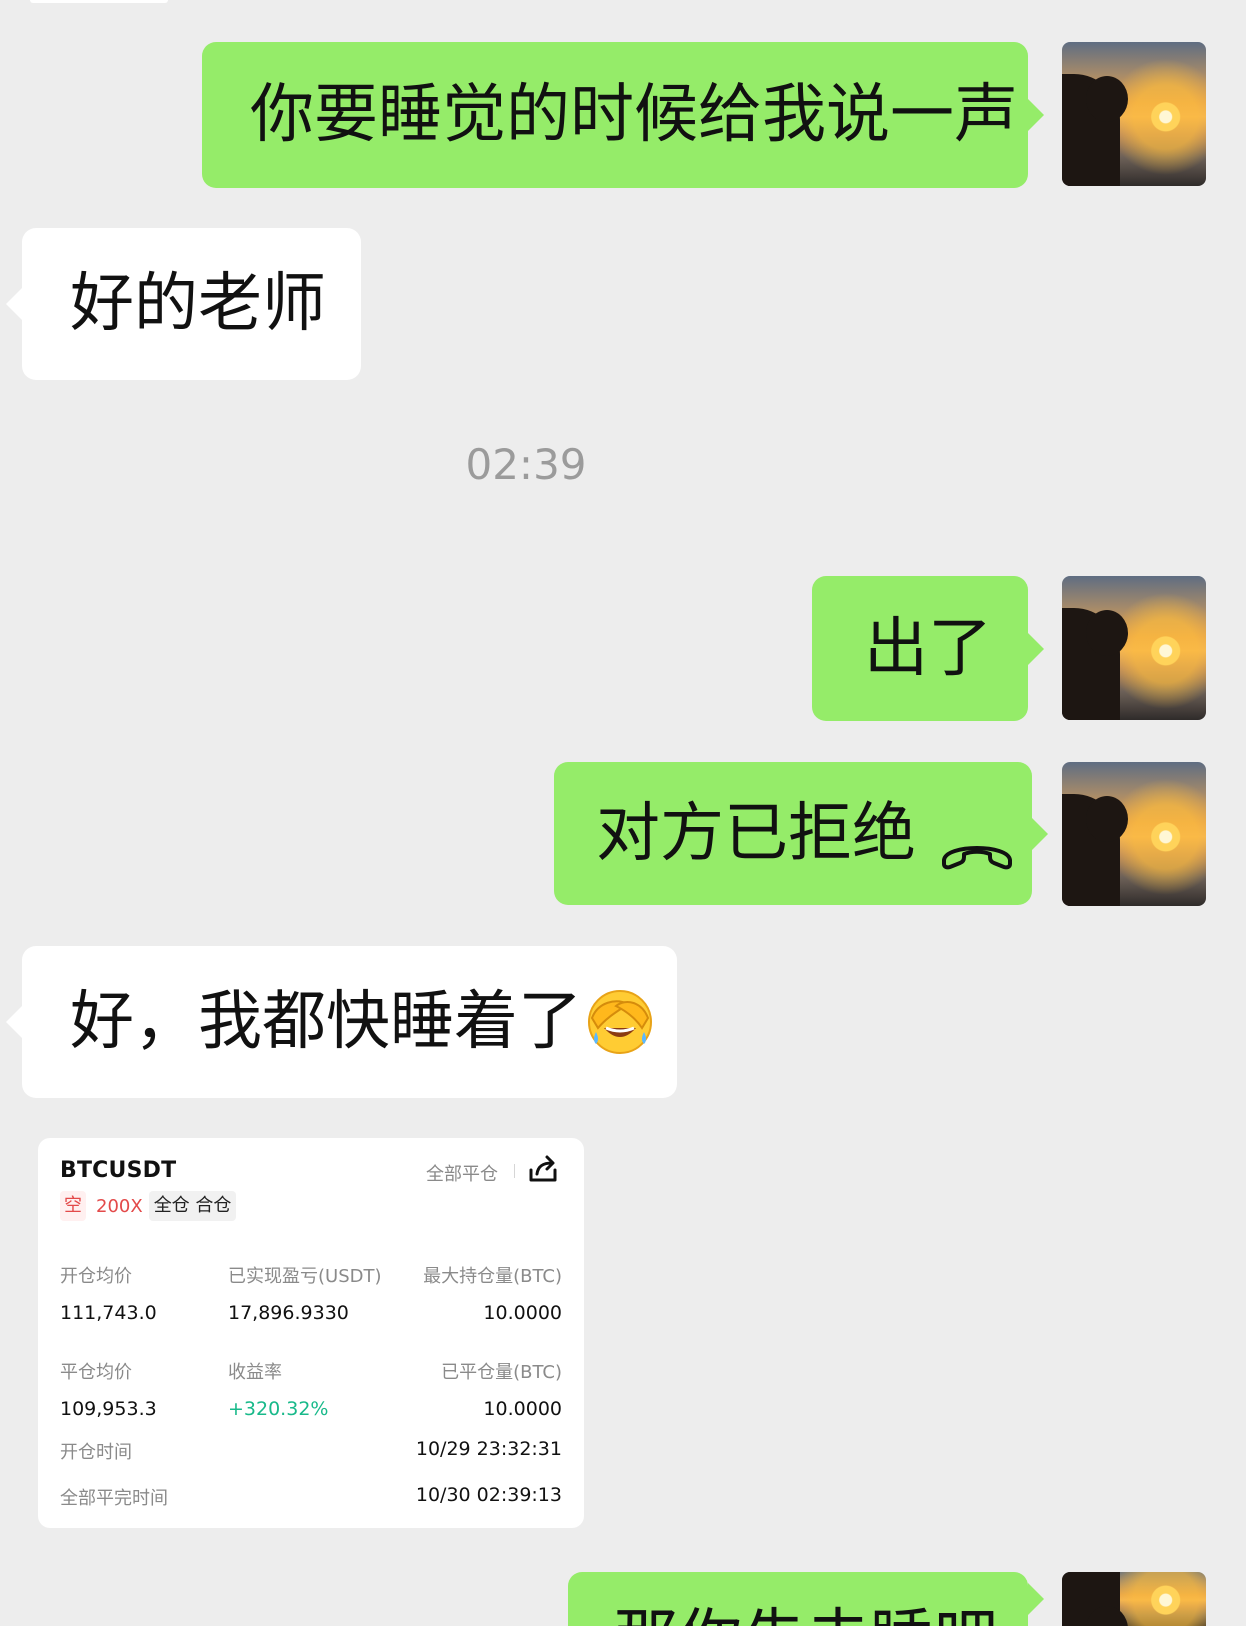 This screenshot has height=1626, width=1246. Describe the element at coordinates (118, 1170) in the screenshot. I see `trade-symbol: BTCUSDT` at that location.